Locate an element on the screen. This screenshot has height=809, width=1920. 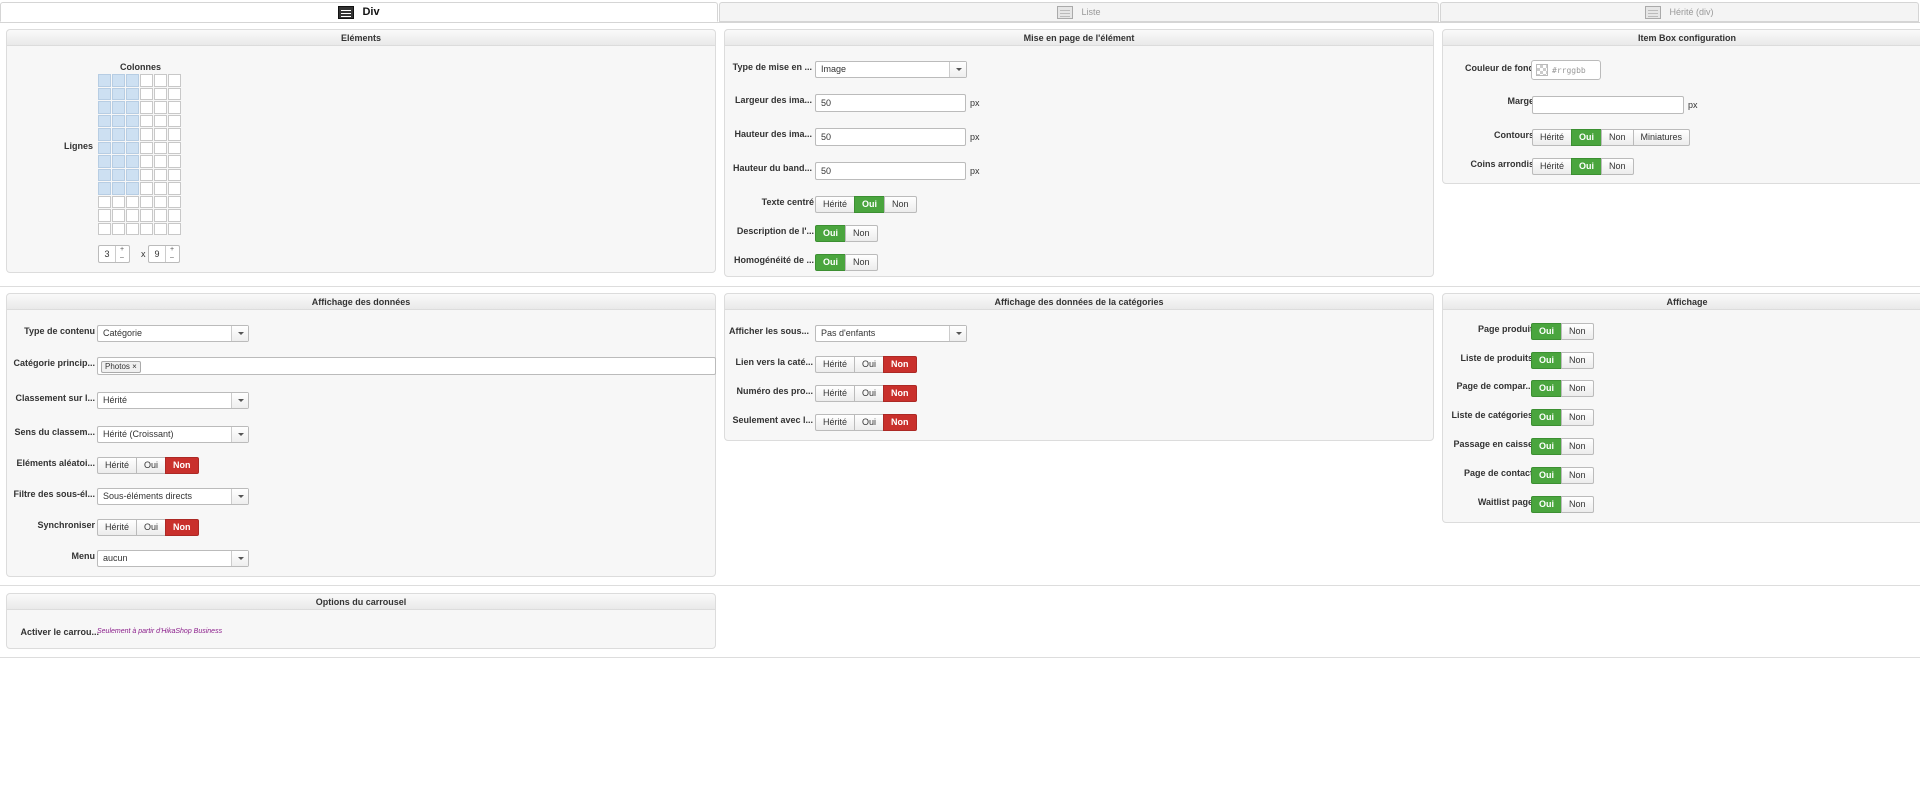
main-category-input: Photos × is located at coordinates (406, 366).